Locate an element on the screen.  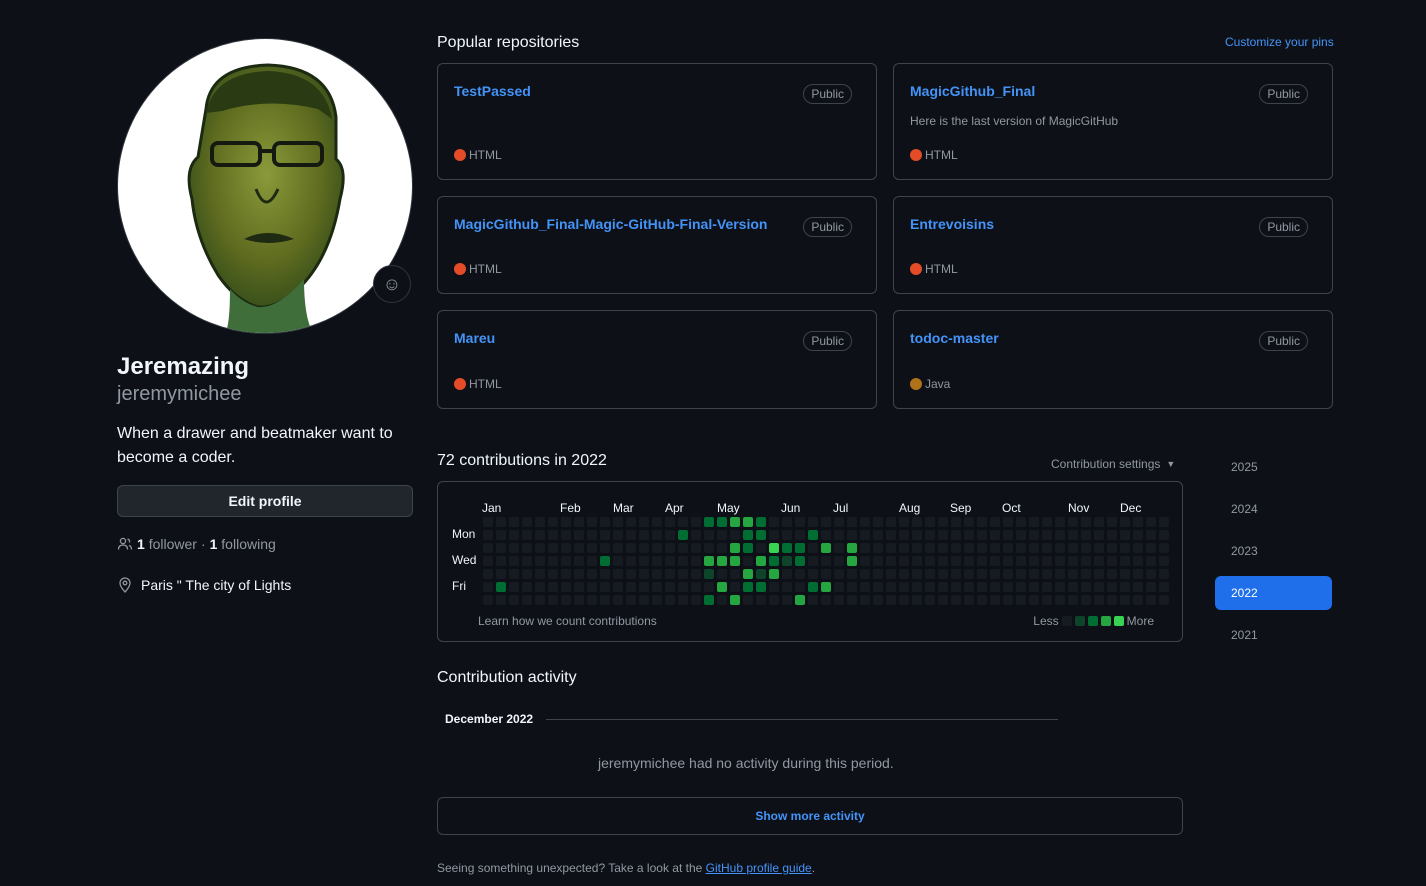
year-link-2021: 2021 is located at coordinates (1273, 635).